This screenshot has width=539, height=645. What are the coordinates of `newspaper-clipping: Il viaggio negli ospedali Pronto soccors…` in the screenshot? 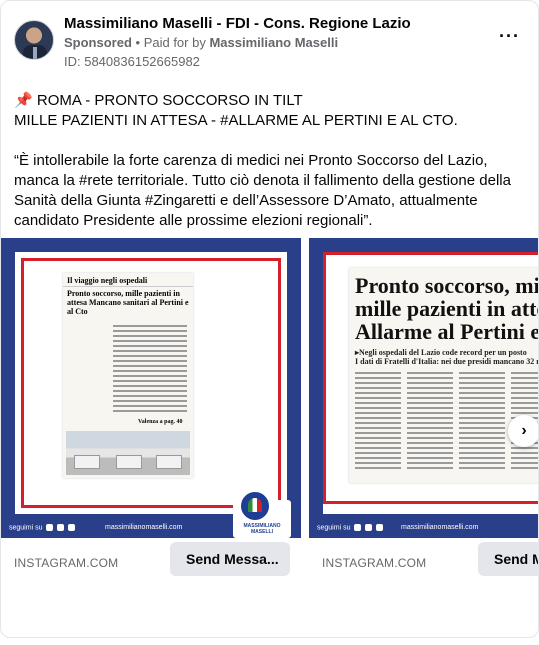 It's located at (128, 375).